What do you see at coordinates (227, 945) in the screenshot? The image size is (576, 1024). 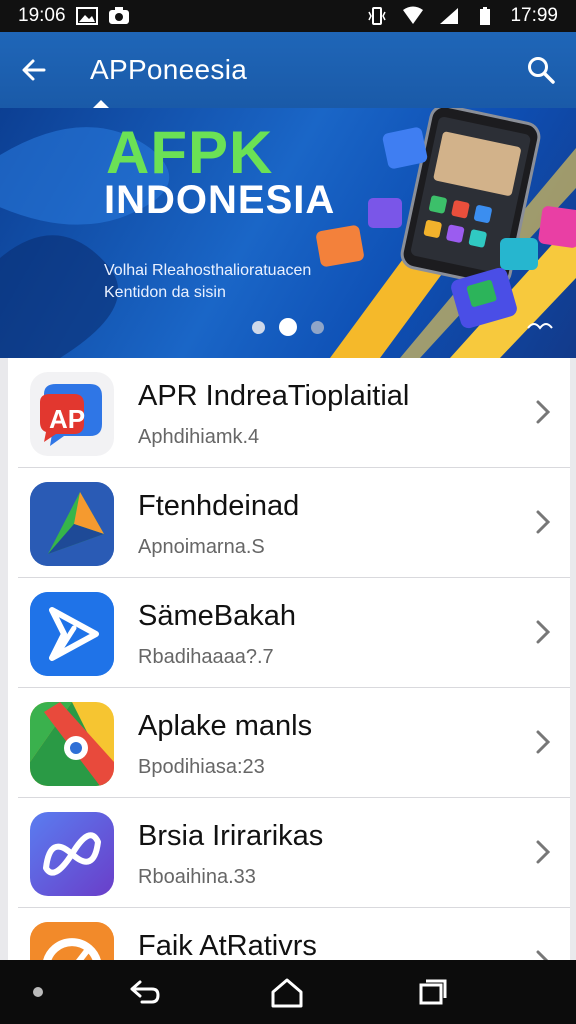 I see `app-name: Faik AtRativrs` at bounding box center [227, 945].